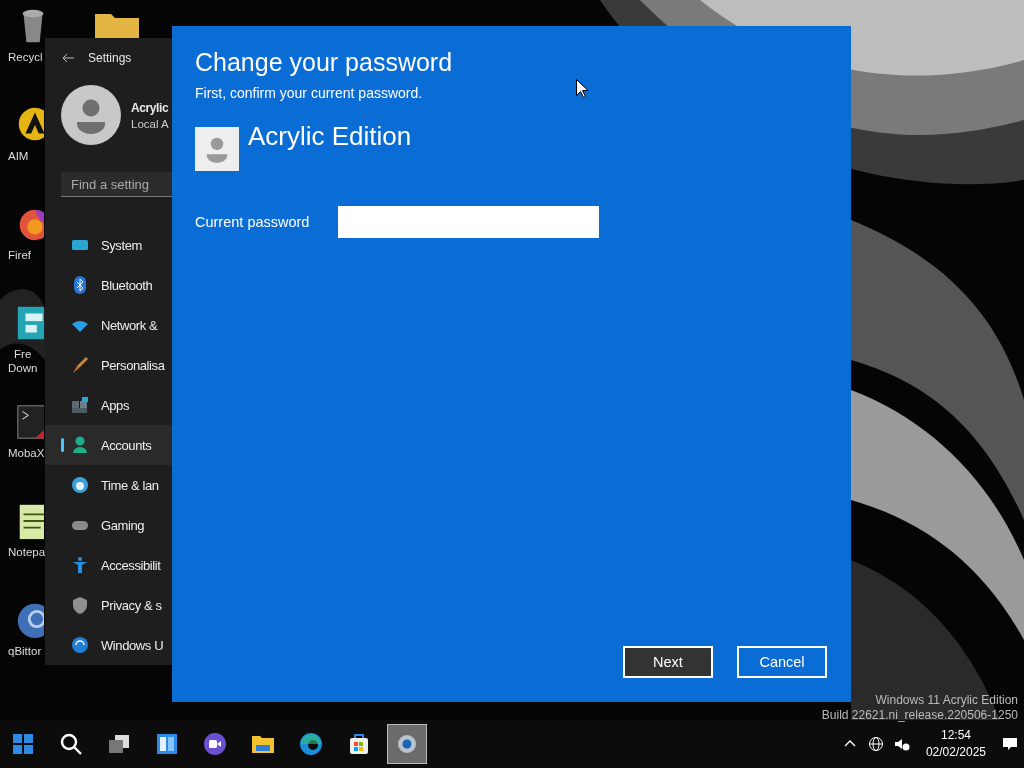 The width and height of the screenshot is (1024, 768). I want to click on windows-icon, so click(119, 744).